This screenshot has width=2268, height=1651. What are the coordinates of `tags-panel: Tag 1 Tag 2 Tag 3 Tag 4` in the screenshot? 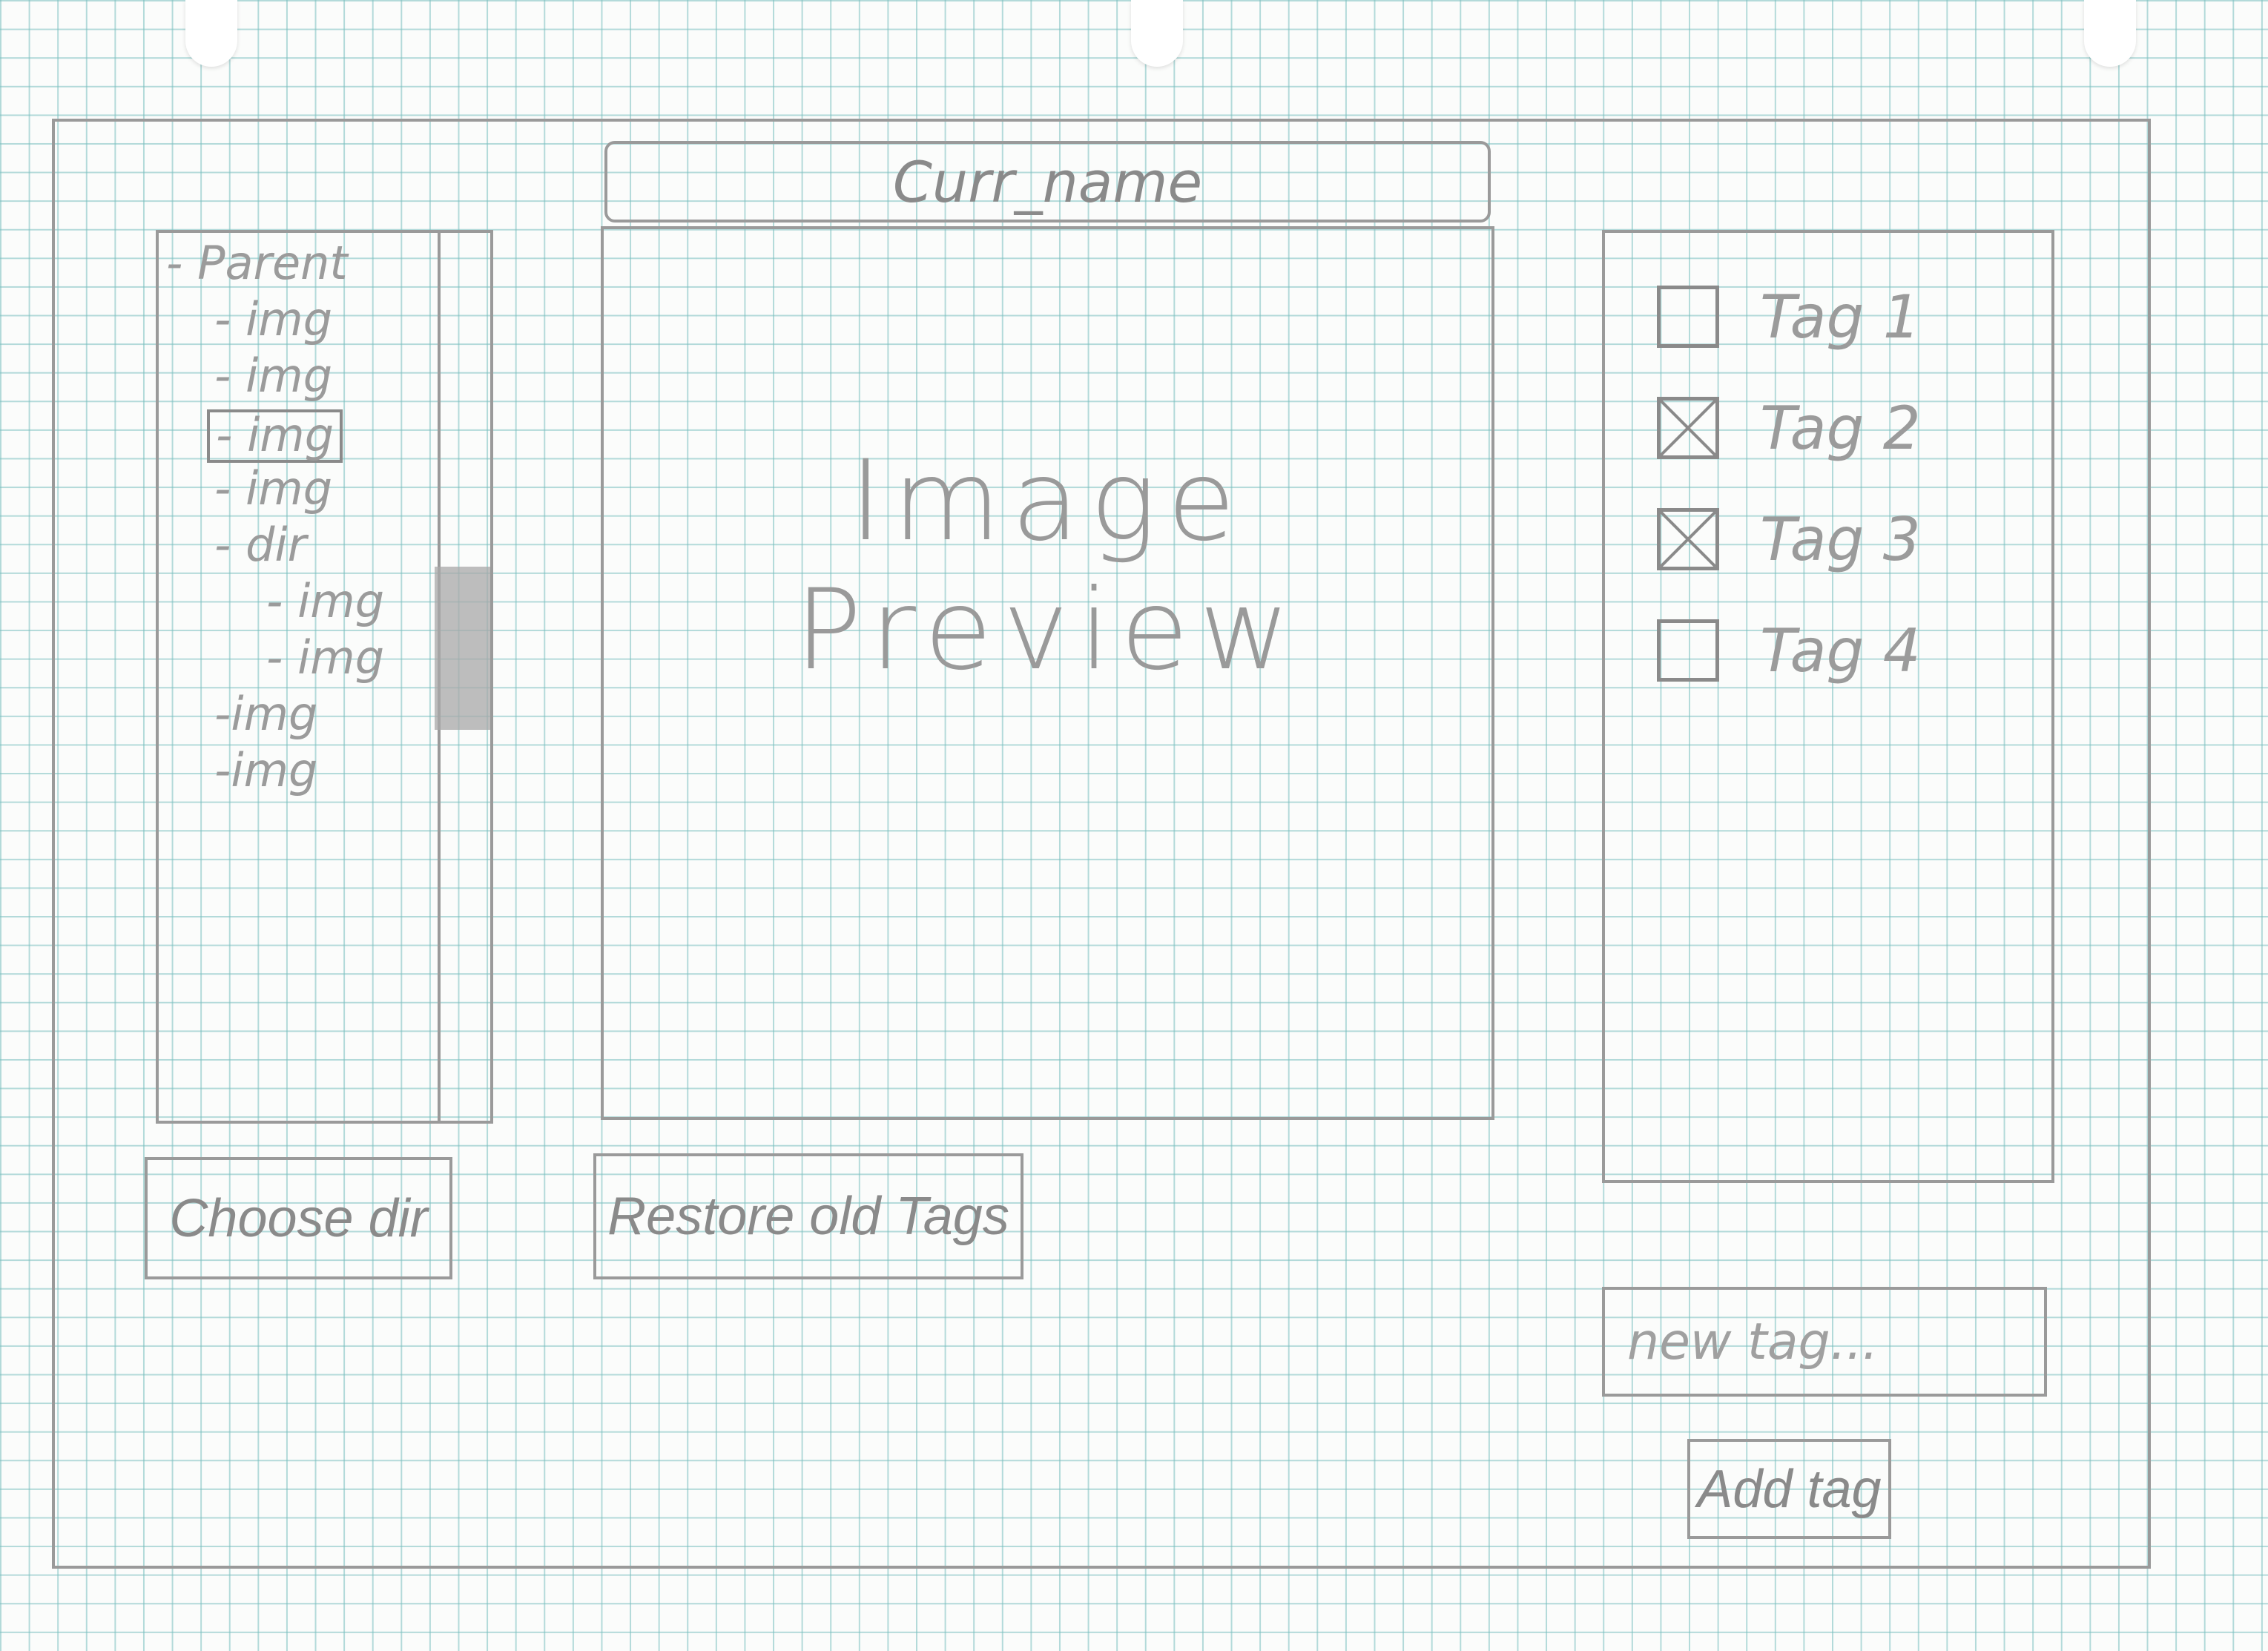 It's located at (1828, 706).